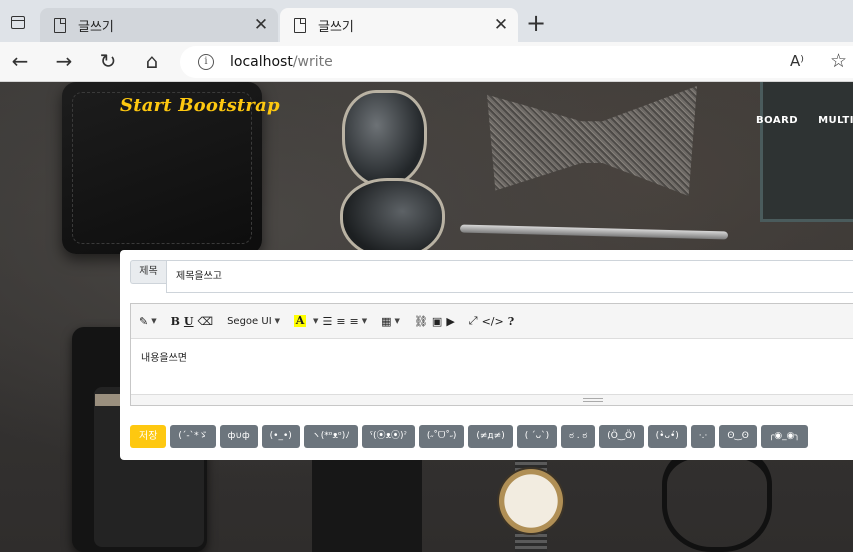 This screenshot has width=853, height=552. Describe the element at coordinates (703, 436) in the screenshot. I see `emoticon-button: ·.·` at that location.